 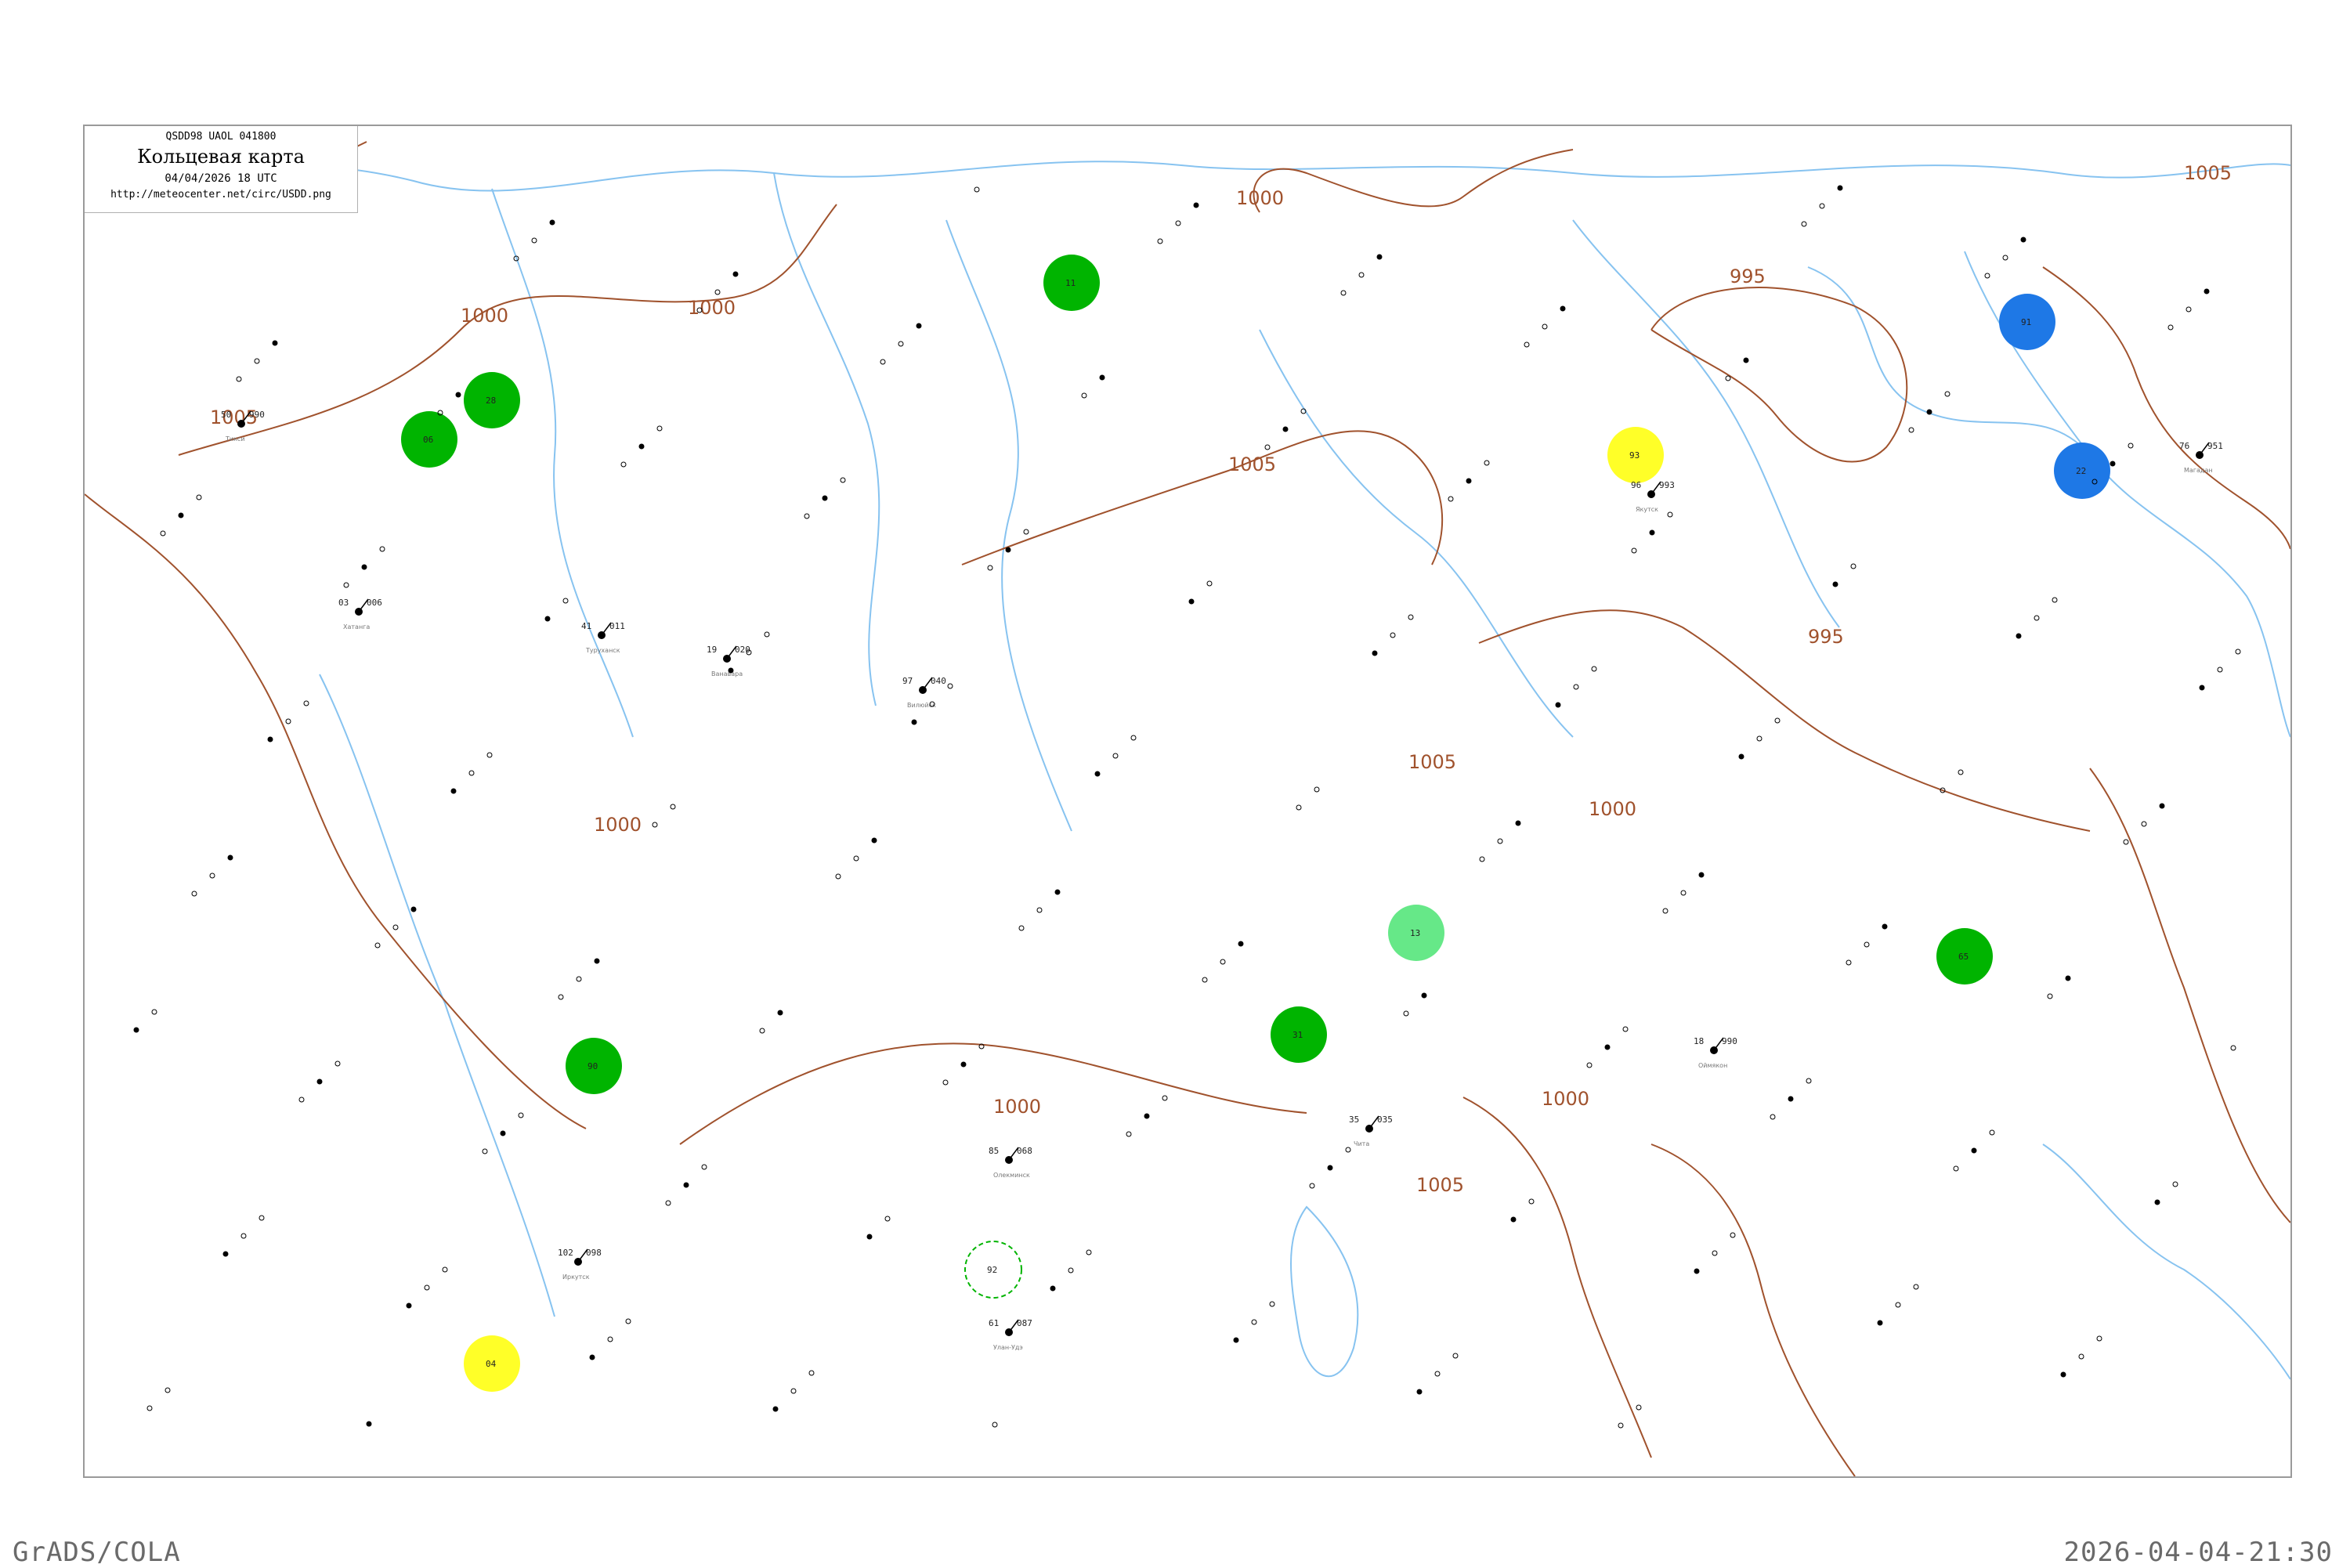 I want to click on station-plot: 35 035 Чита, so click(x=1371, y=1131).